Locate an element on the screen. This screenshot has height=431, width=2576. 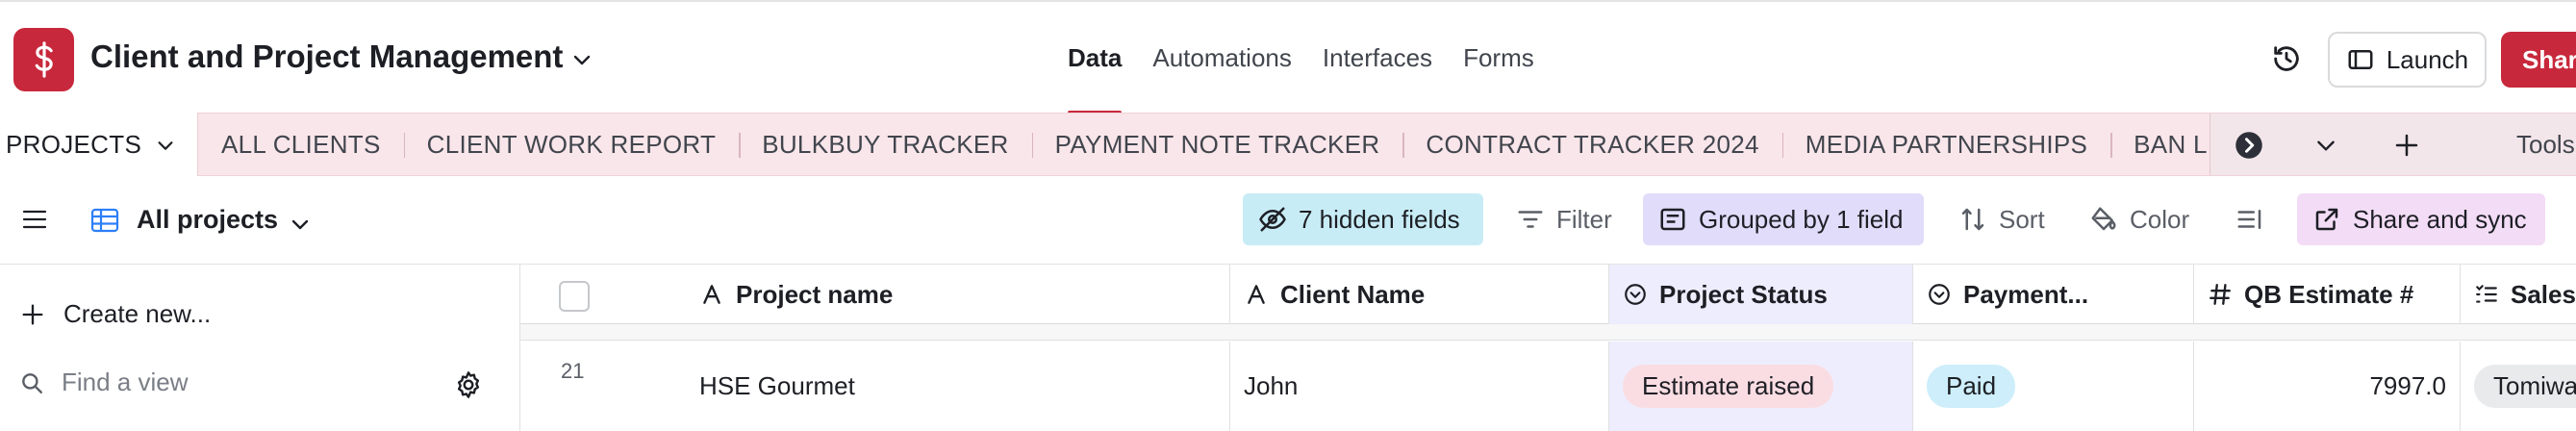
nav-automations: Automations is located at coordinates (1222, 58).